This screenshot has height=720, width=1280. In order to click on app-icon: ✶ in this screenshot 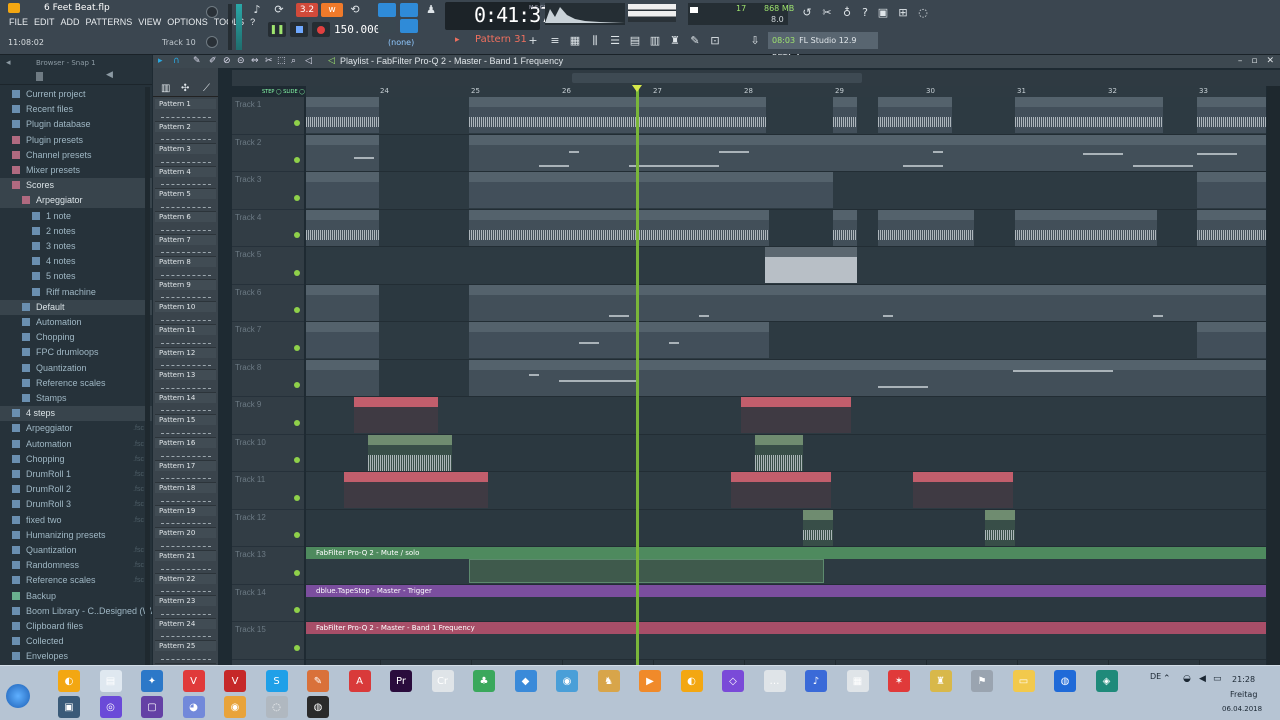, I will do `click(899, 681)`.